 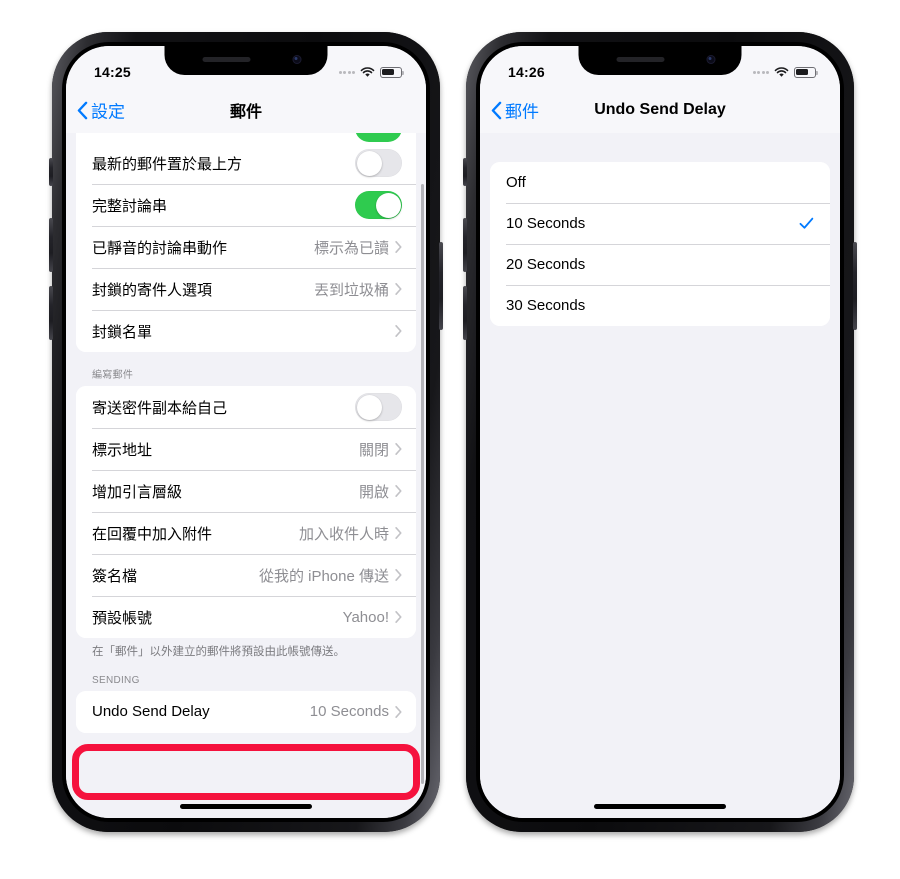 I want to click on power-button-left, so click(x=441, y=286).